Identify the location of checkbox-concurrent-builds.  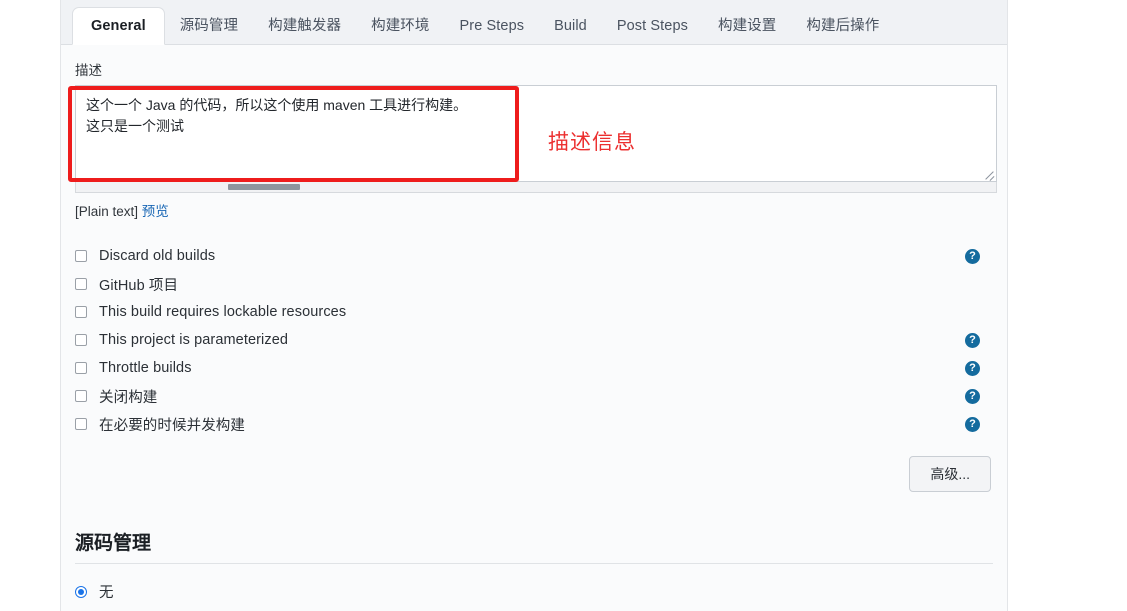
(81, 424).